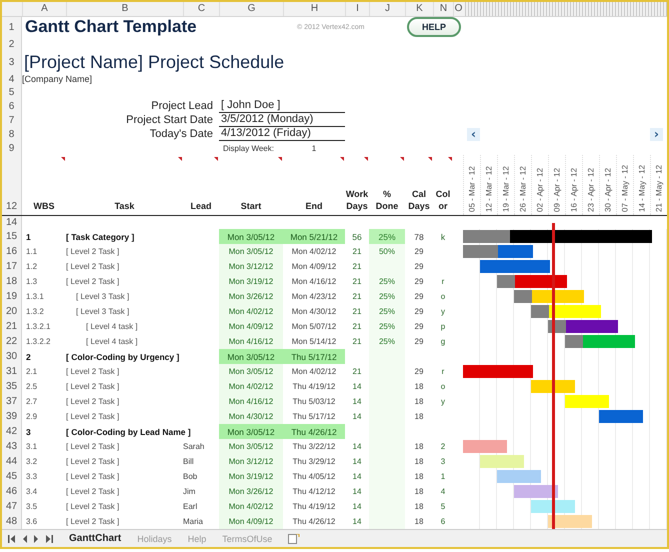 The image size is (669, 552). I want to click on row-number: 18, so click(12, 281).